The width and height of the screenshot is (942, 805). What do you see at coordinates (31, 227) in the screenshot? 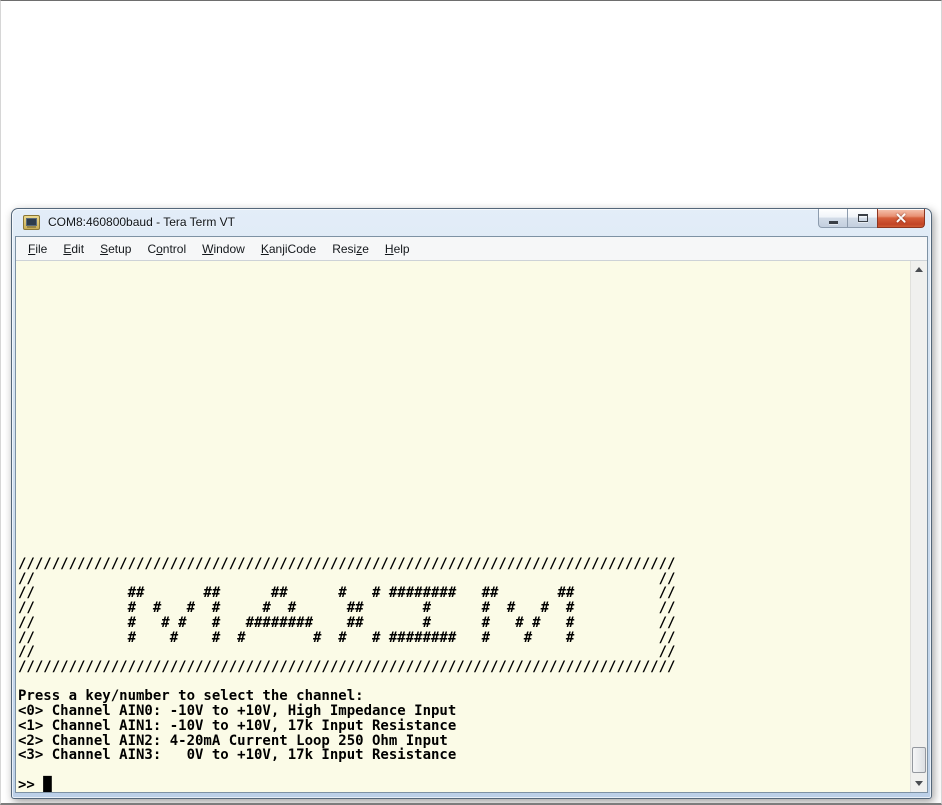
I see `app-icon-base` at bounding box center [31, 227].